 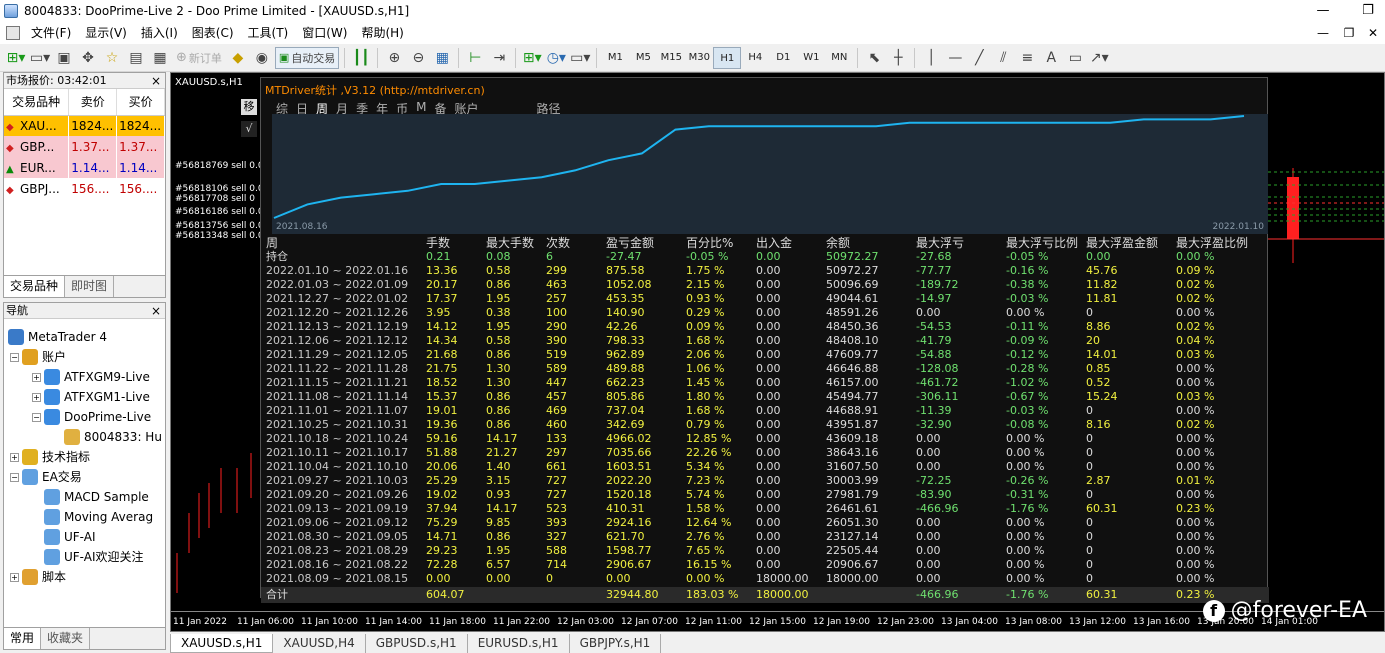 I want to click on timeframe-mn: MN, so click(x=839, y=58).